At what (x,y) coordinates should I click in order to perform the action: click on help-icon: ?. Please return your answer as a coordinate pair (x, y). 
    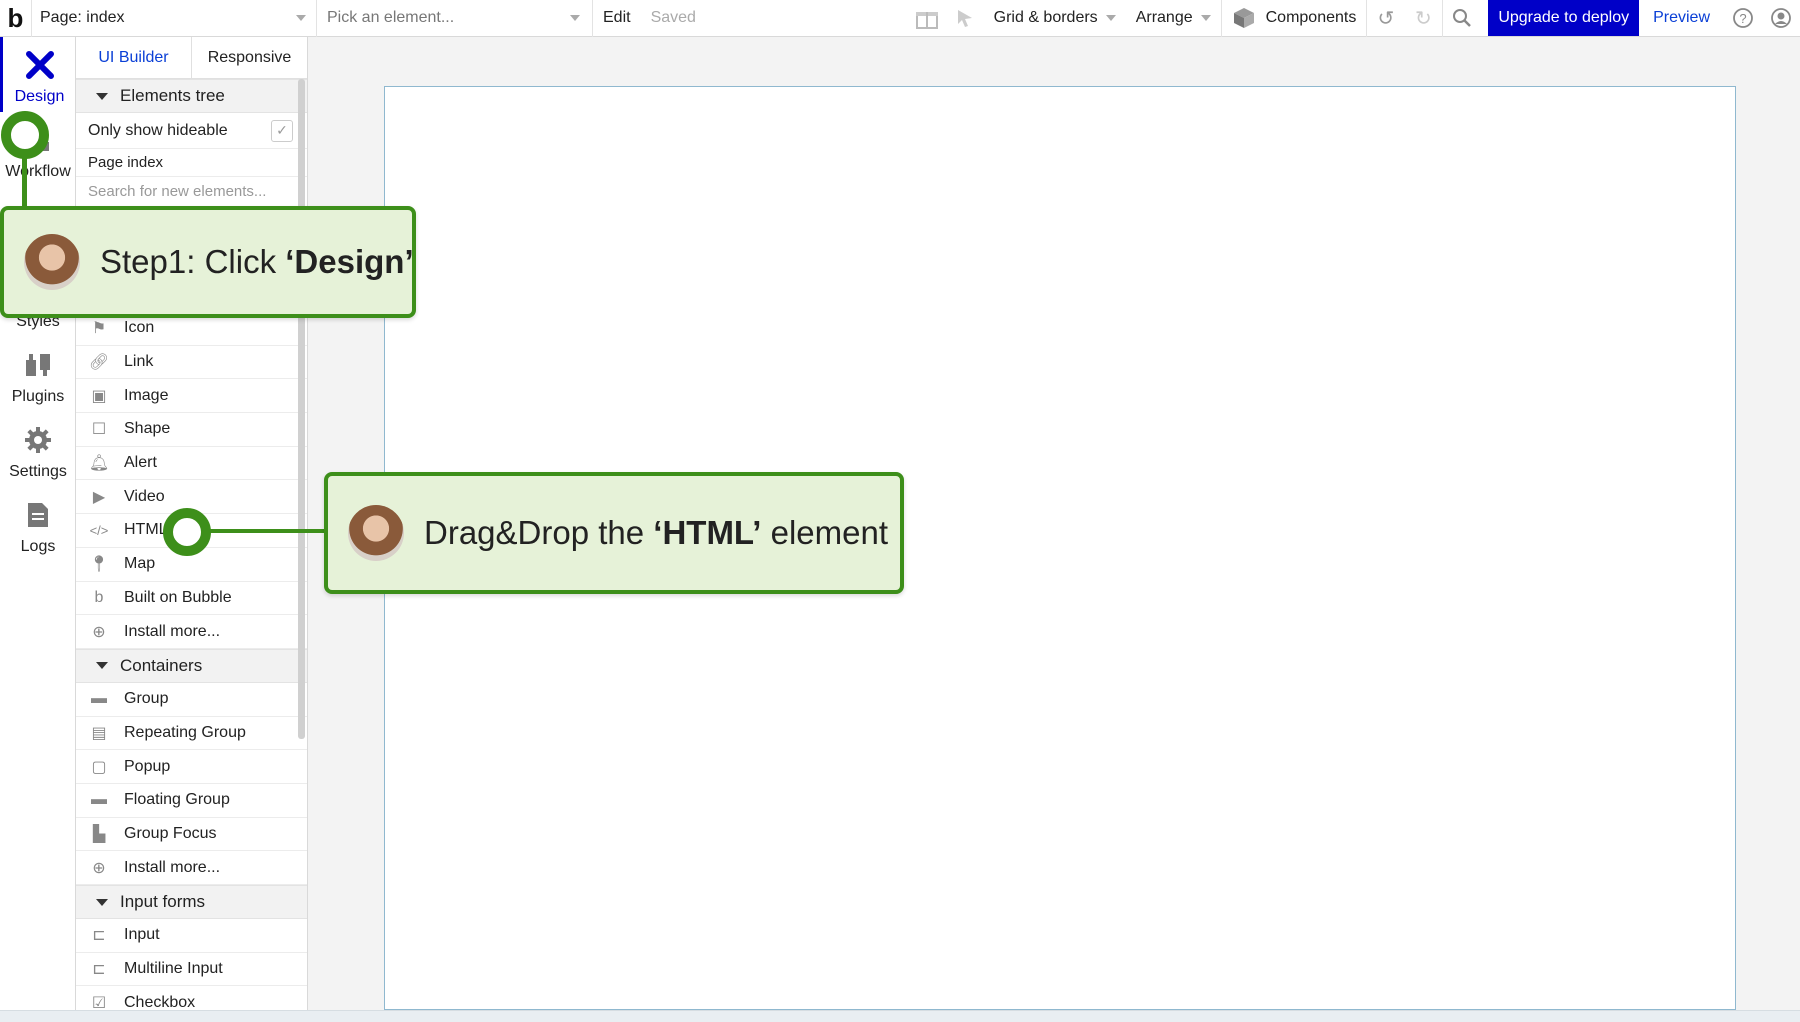
    Looking at the image, I should click on (1743, 18).